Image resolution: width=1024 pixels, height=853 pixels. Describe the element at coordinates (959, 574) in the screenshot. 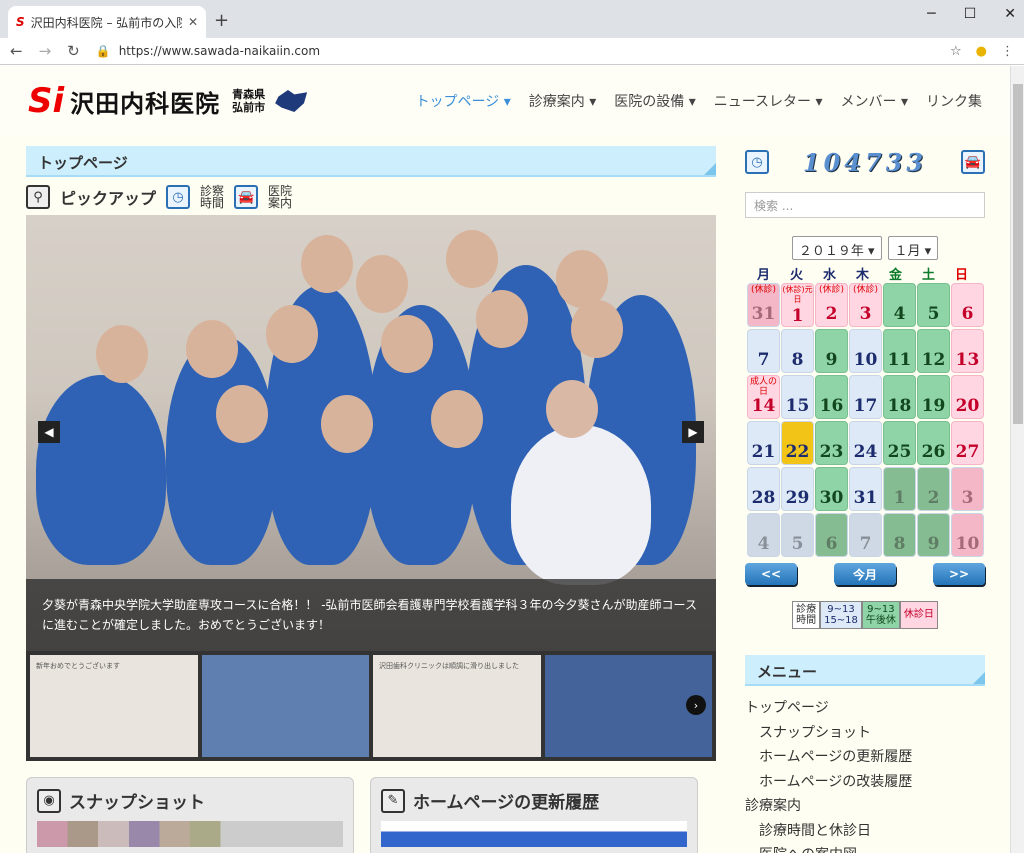

I see `next-month-button: >>` at that location.